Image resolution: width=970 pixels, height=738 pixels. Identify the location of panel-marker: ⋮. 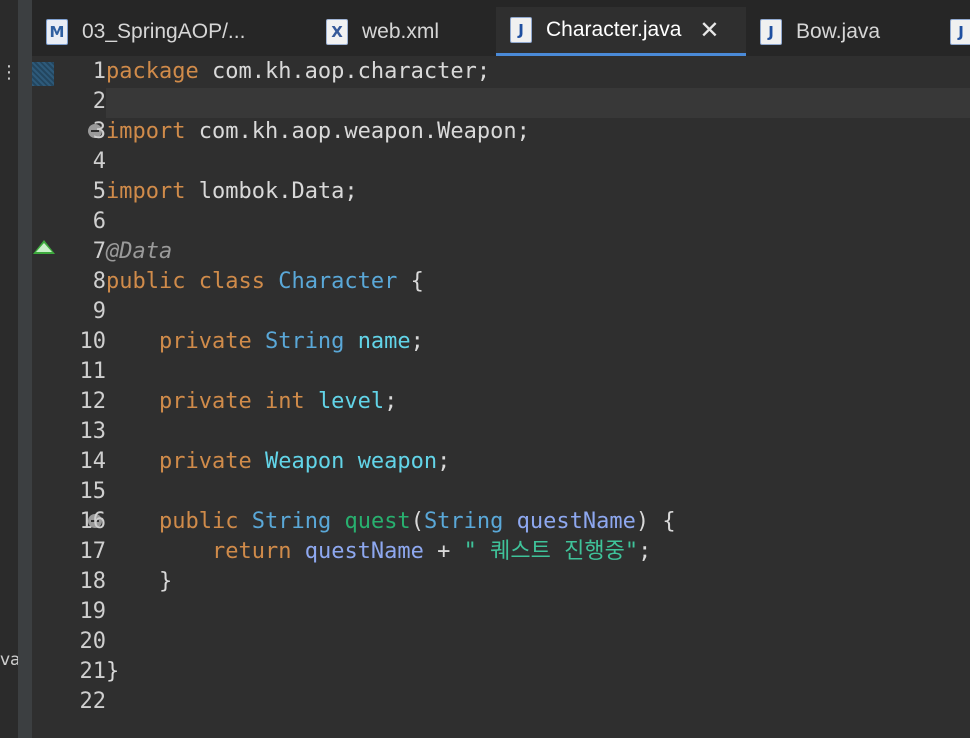
(9, 72).